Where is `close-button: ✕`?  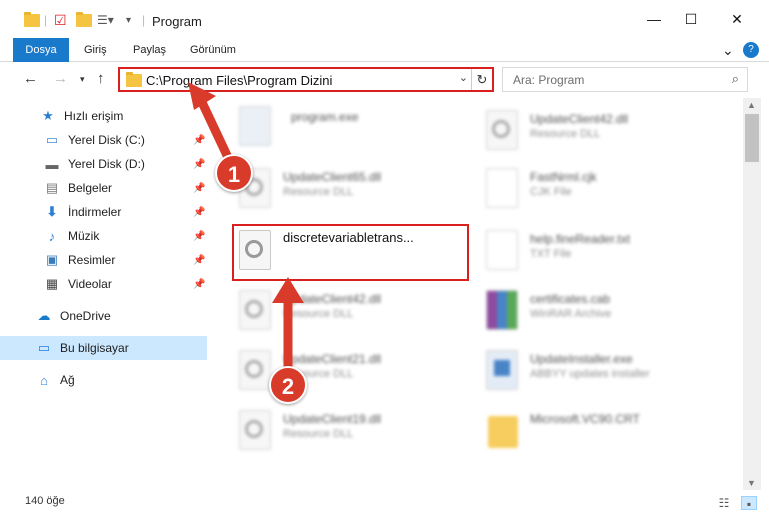 close-button: ✕ is located at coordinates (737, 19).